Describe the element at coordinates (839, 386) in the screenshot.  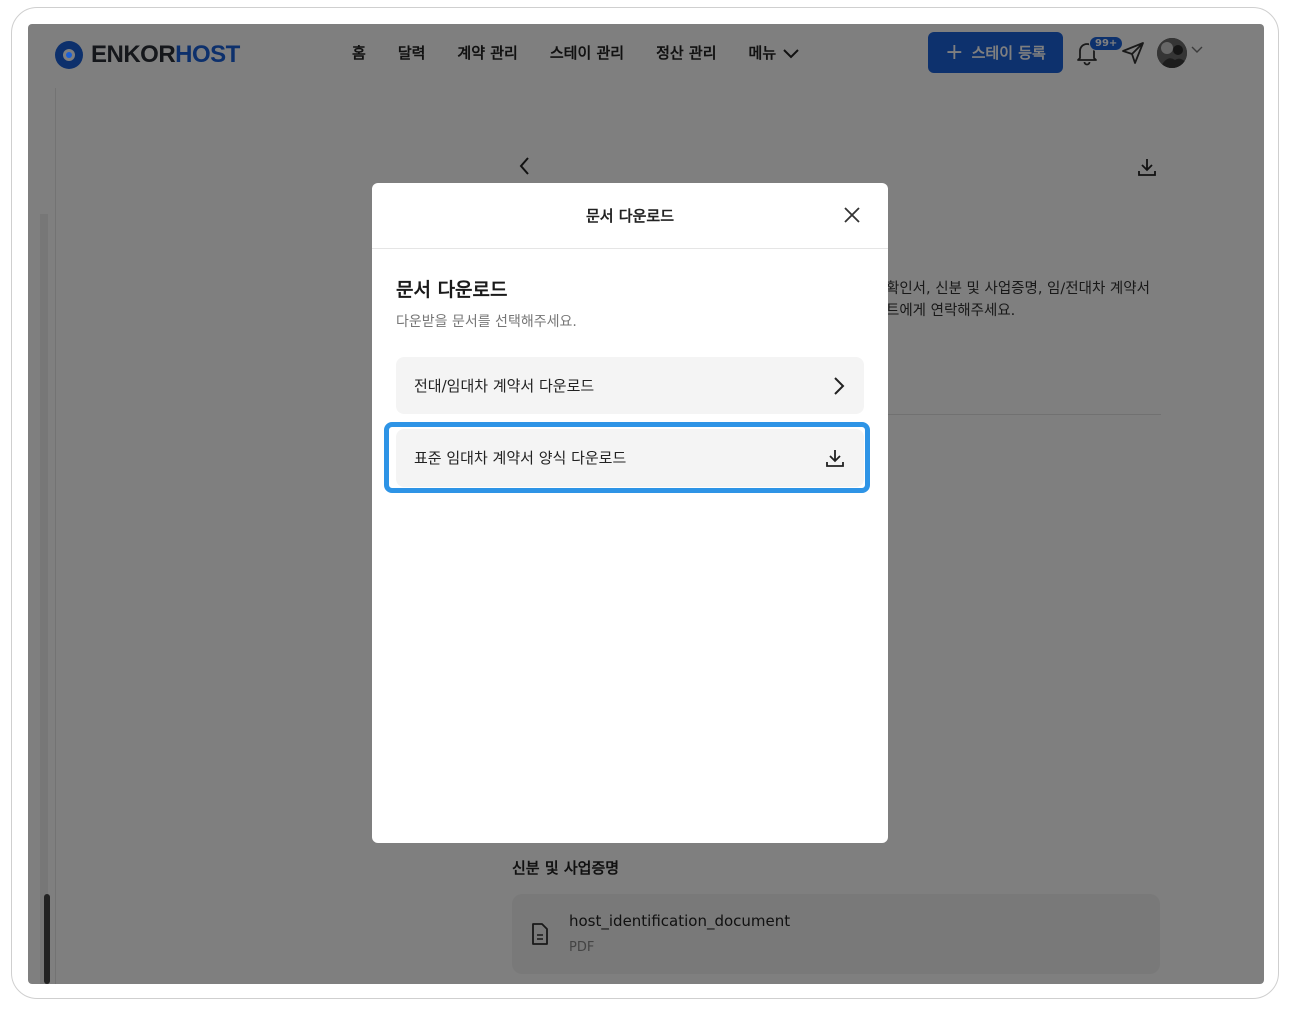
I see `chevron-right-icon` at that location.